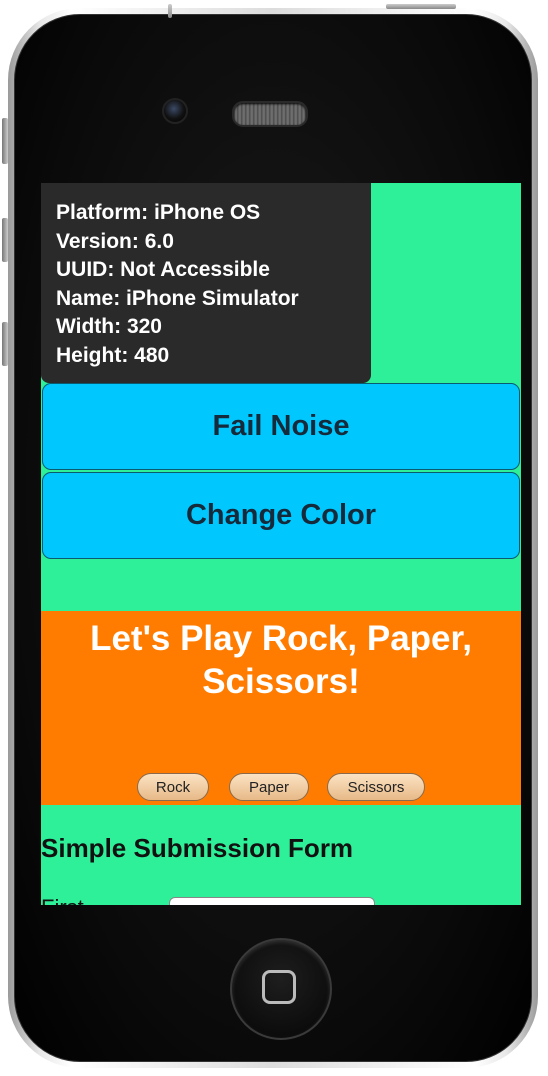 Image resolution: width=548 pixels, height=1076 pixels. I want to click on first-name-field, so click(272, 901).